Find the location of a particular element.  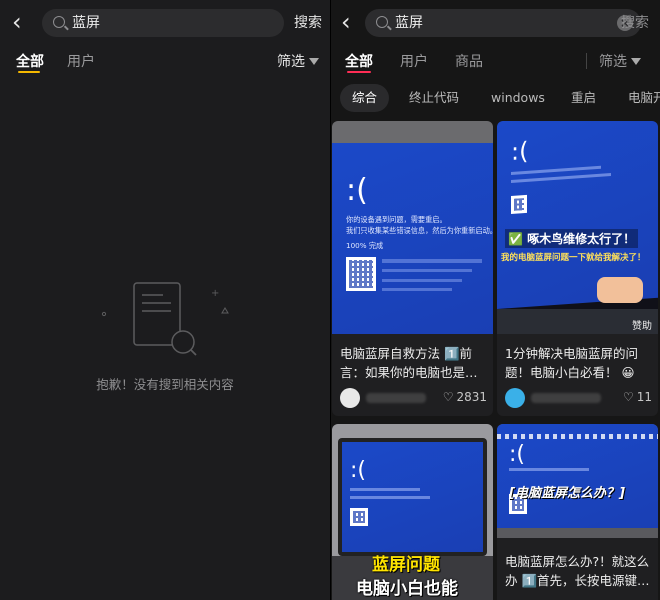

bsod-text-line: 我们只收集某些错误信息，然后为你重新启动。 is located at coordinates (419, 230).